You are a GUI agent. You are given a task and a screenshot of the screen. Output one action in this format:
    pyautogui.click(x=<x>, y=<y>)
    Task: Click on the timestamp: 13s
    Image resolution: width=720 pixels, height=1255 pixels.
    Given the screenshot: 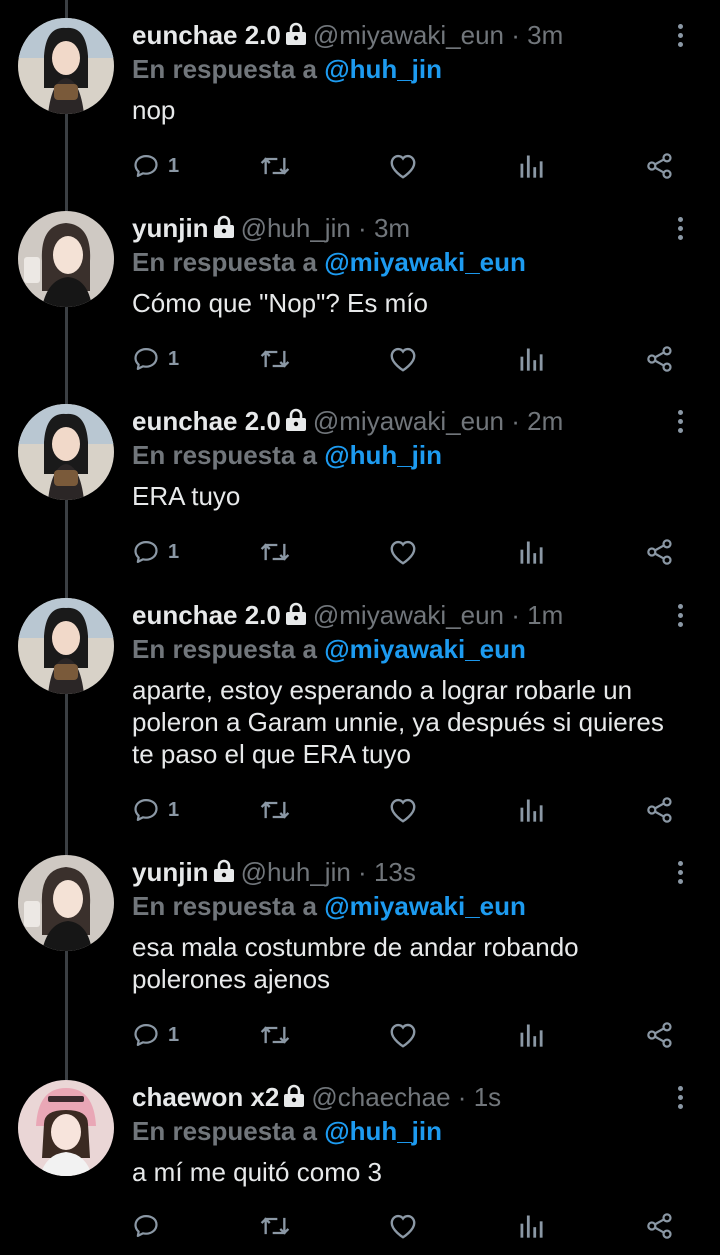 What is the action you would take?
    pyautogui.click(x=395, y=872)
    